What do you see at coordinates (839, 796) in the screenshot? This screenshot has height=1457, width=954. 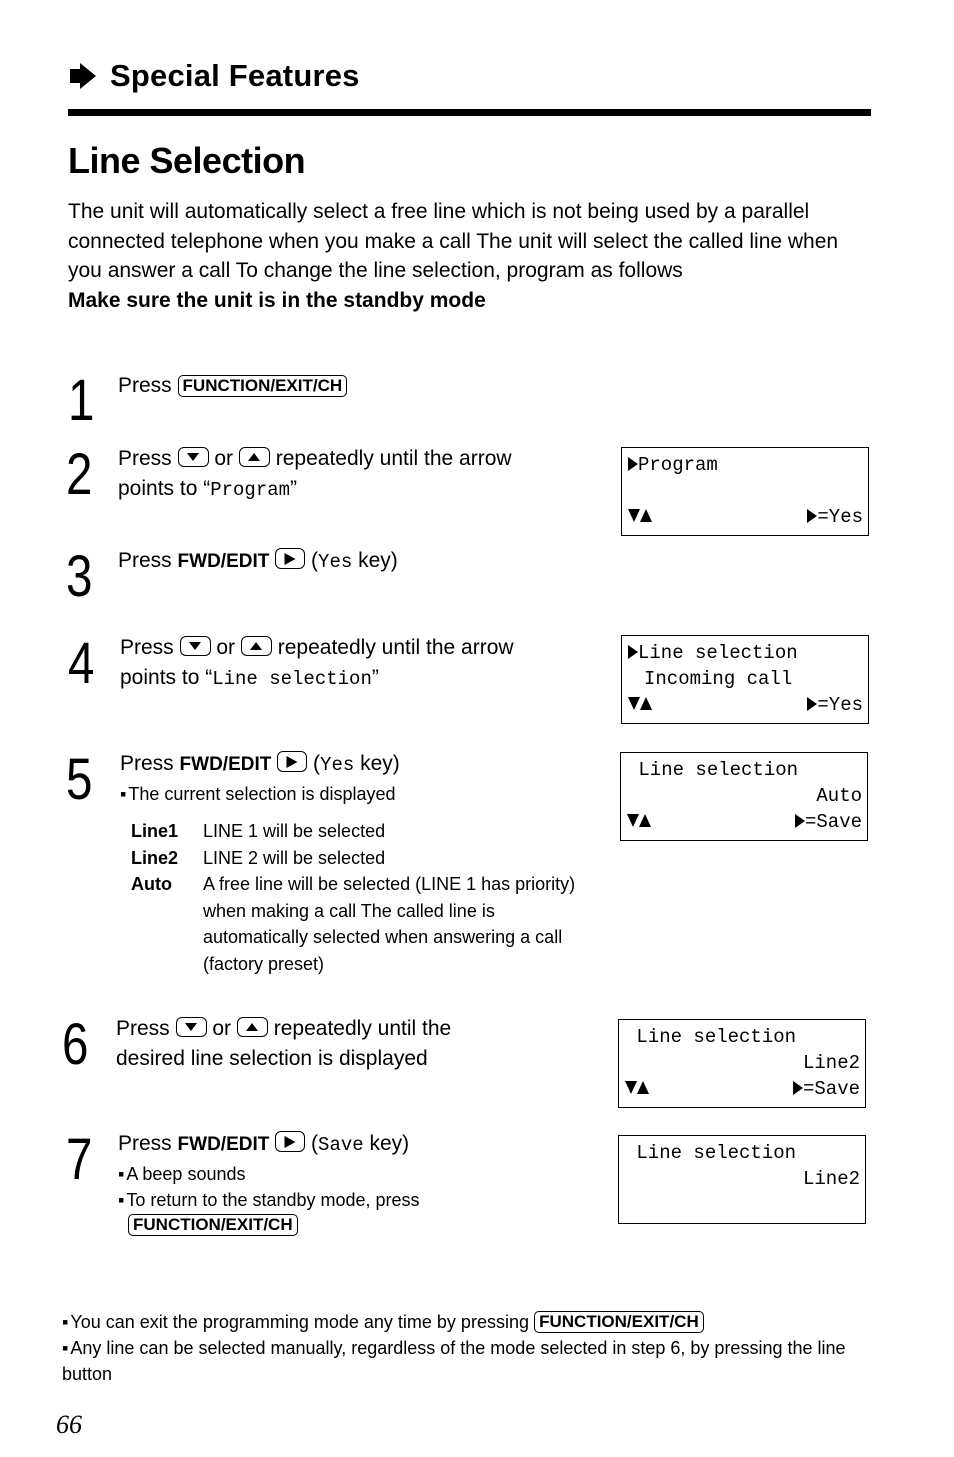 I see `lcd-line-2: Auto` at bounding box center [839, 796].